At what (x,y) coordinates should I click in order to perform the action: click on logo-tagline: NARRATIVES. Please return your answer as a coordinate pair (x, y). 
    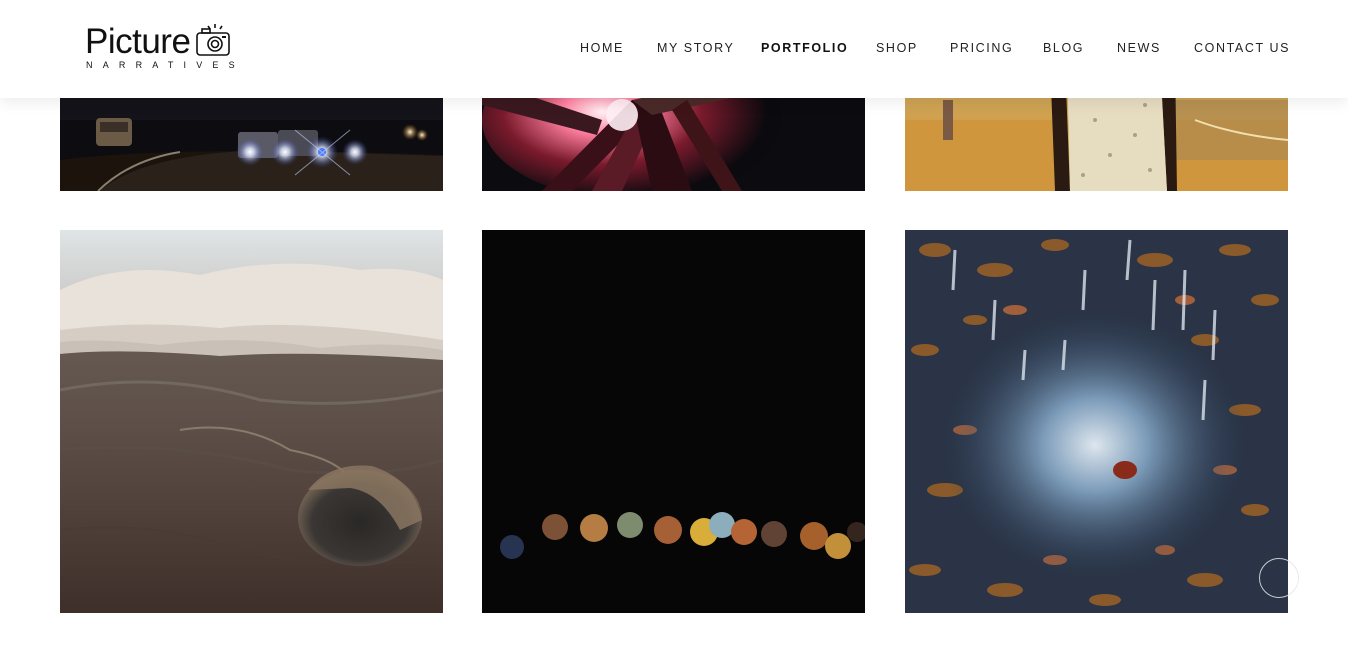
    Looking at the image, I should click on (165, 65).